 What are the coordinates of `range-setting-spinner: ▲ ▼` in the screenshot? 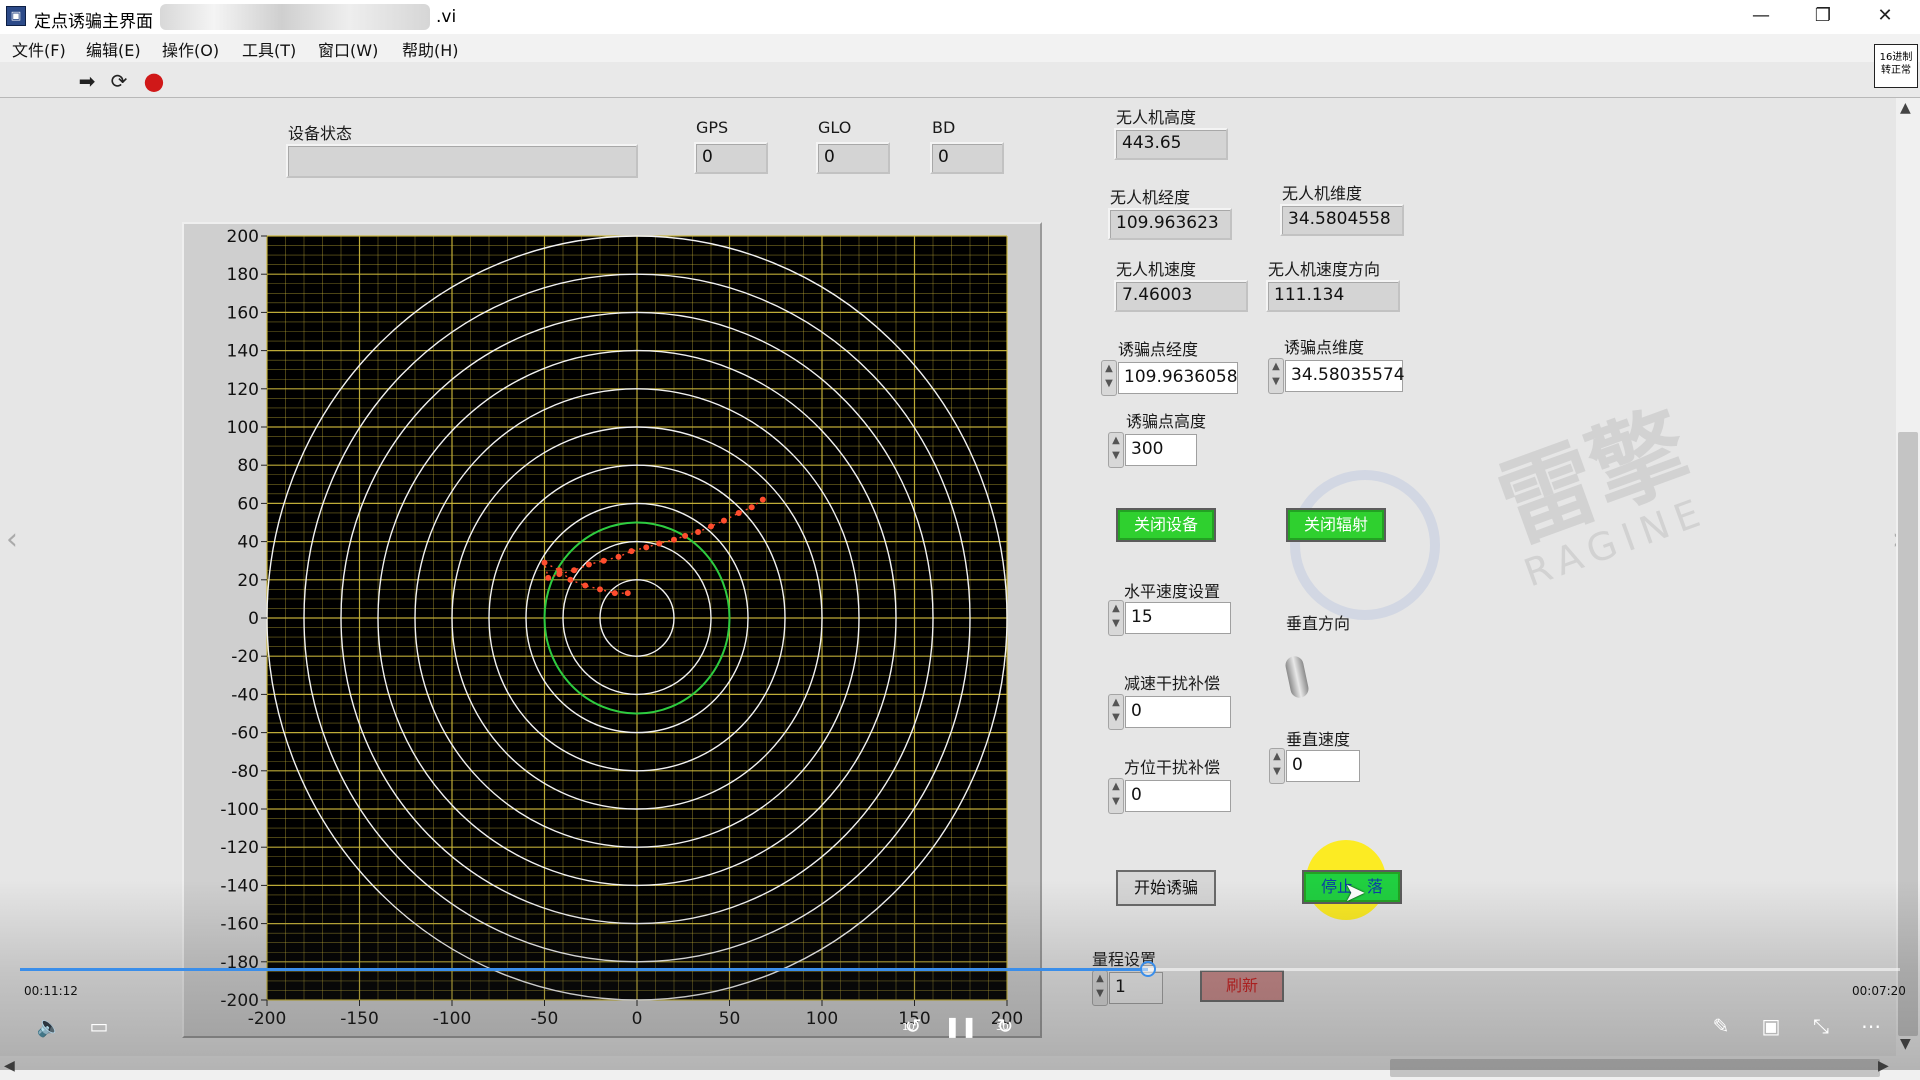 It's located at (1100, 988).